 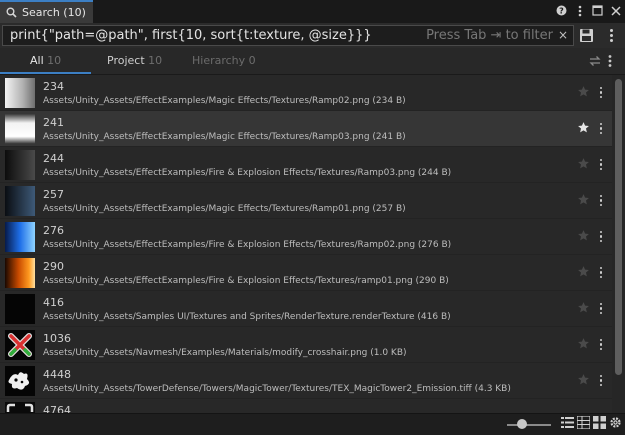 I want to click on thumbnail-rendertexture, so click(x=20, y=309).